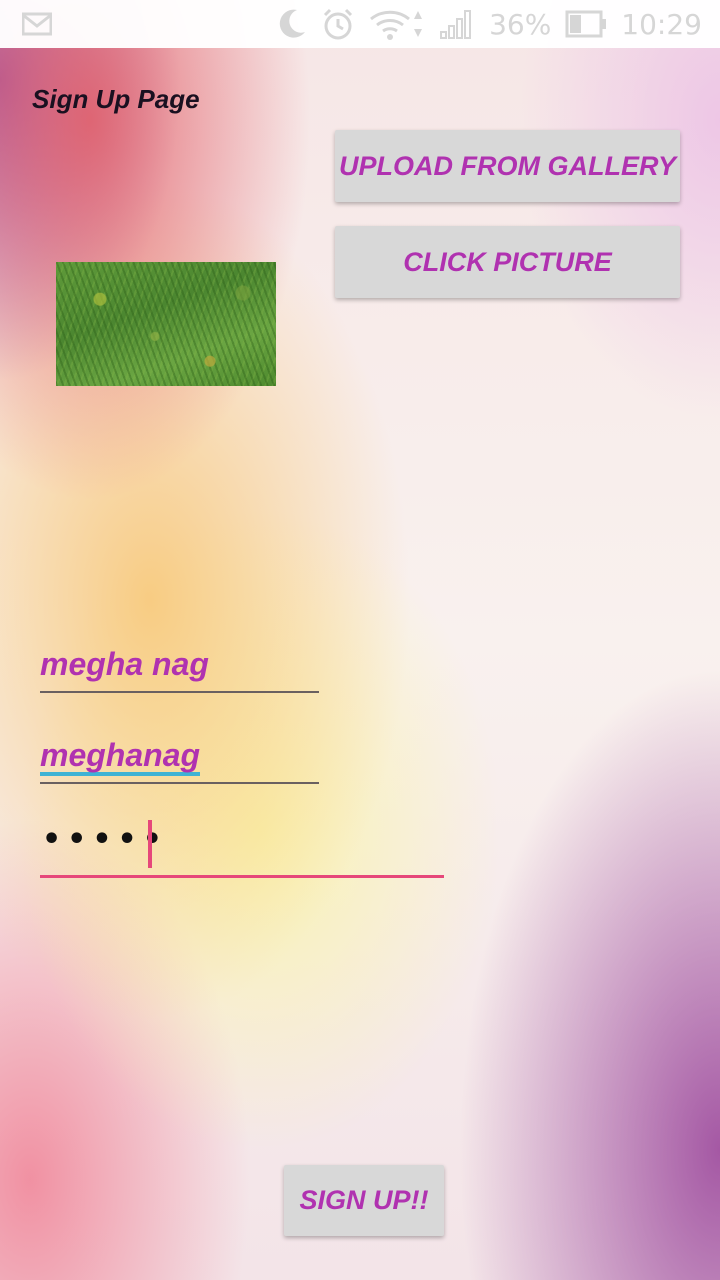  Describe the element at coordinates (364, 1200) in the screenshot. I see `sign-up-button: SIGN UP!!` at that location.